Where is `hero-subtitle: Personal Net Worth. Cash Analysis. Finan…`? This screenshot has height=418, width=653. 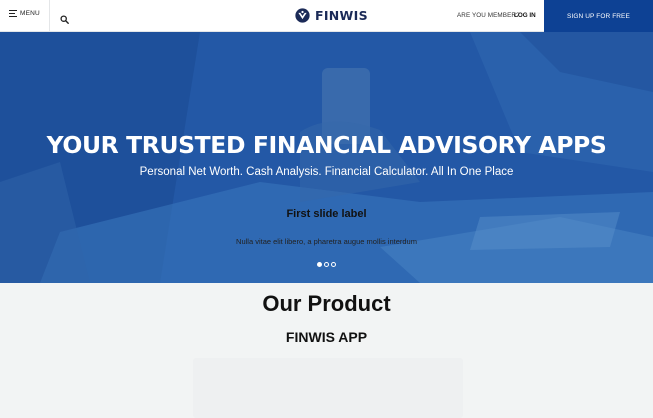
hero-subtitle: Personal Net Worth. Cash Analysis. Finan… is located at coordinates (326, 172).